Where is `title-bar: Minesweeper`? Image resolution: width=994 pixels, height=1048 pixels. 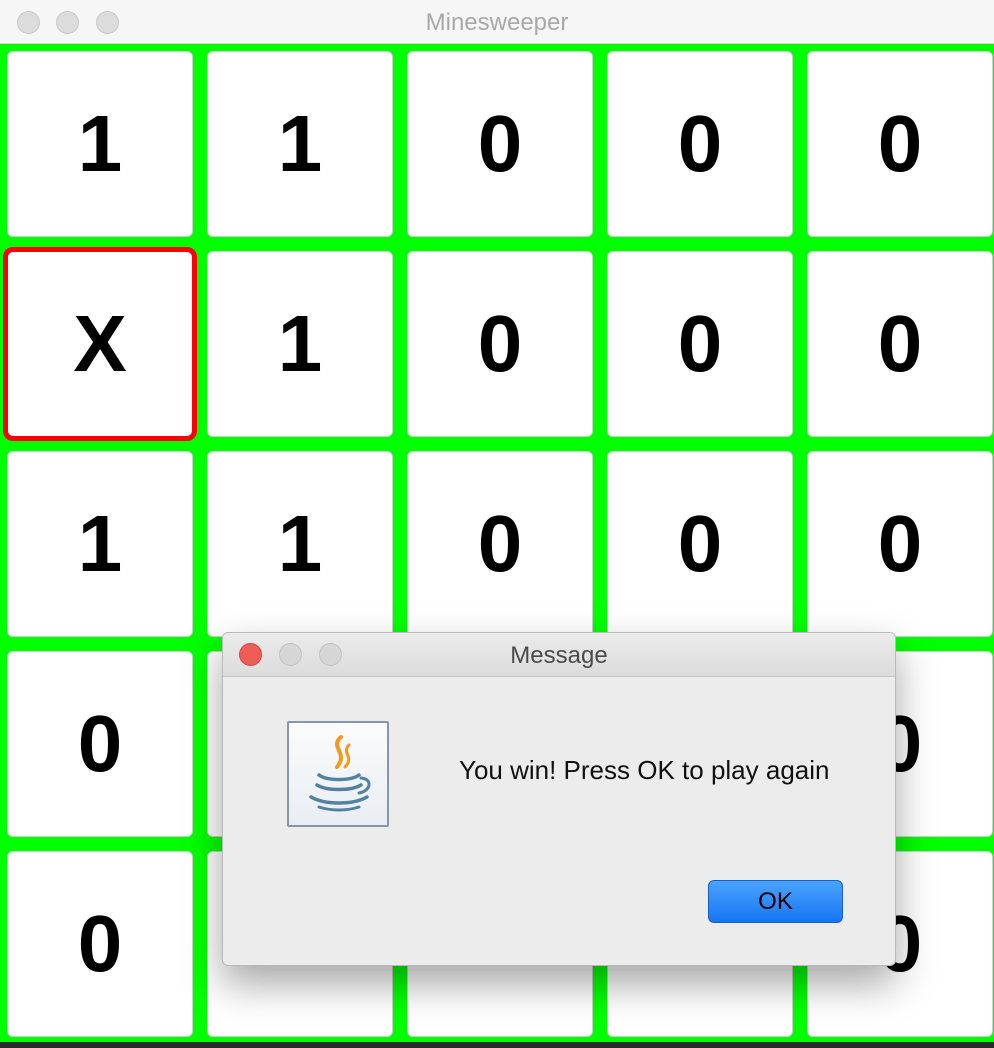
title-bar: Minesweeper is located at coordinates (497, 22).